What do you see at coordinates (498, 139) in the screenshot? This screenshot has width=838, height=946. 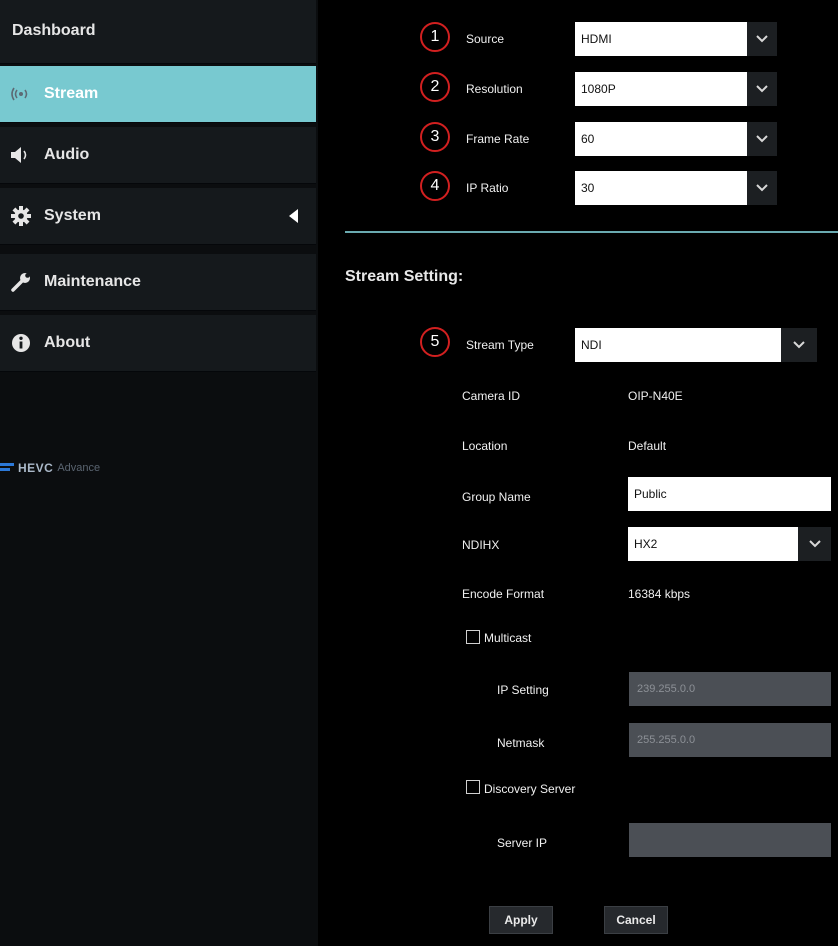 I see `frame-rate-label: Frame Rate` at bounding box center [498, 139].